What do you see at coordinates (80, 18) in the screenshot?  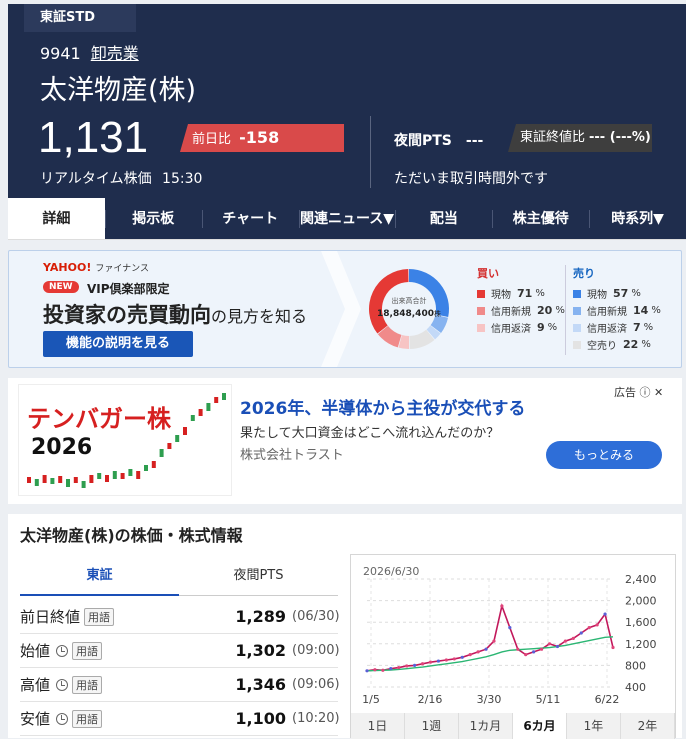 I see `market-label: 東証STD` at bounding box center [80, 18].